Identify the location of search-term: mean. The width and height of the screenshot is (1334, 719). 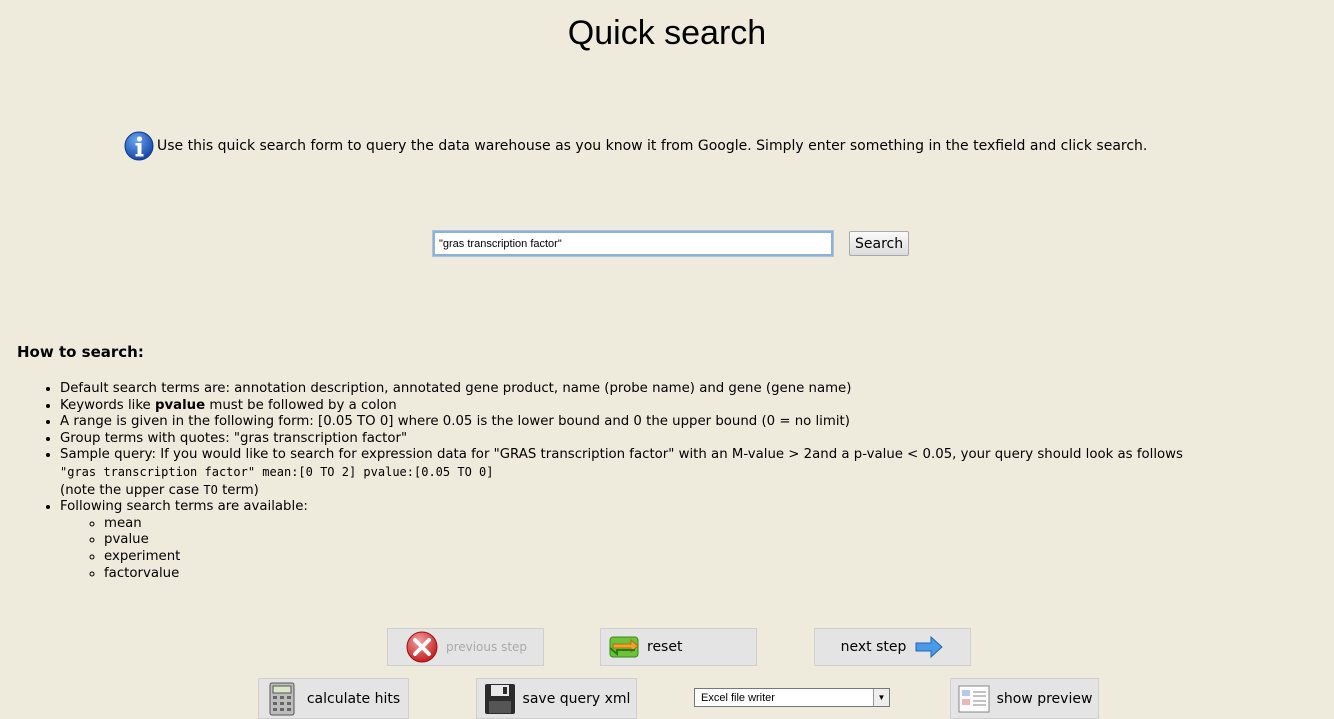
(719, 524).